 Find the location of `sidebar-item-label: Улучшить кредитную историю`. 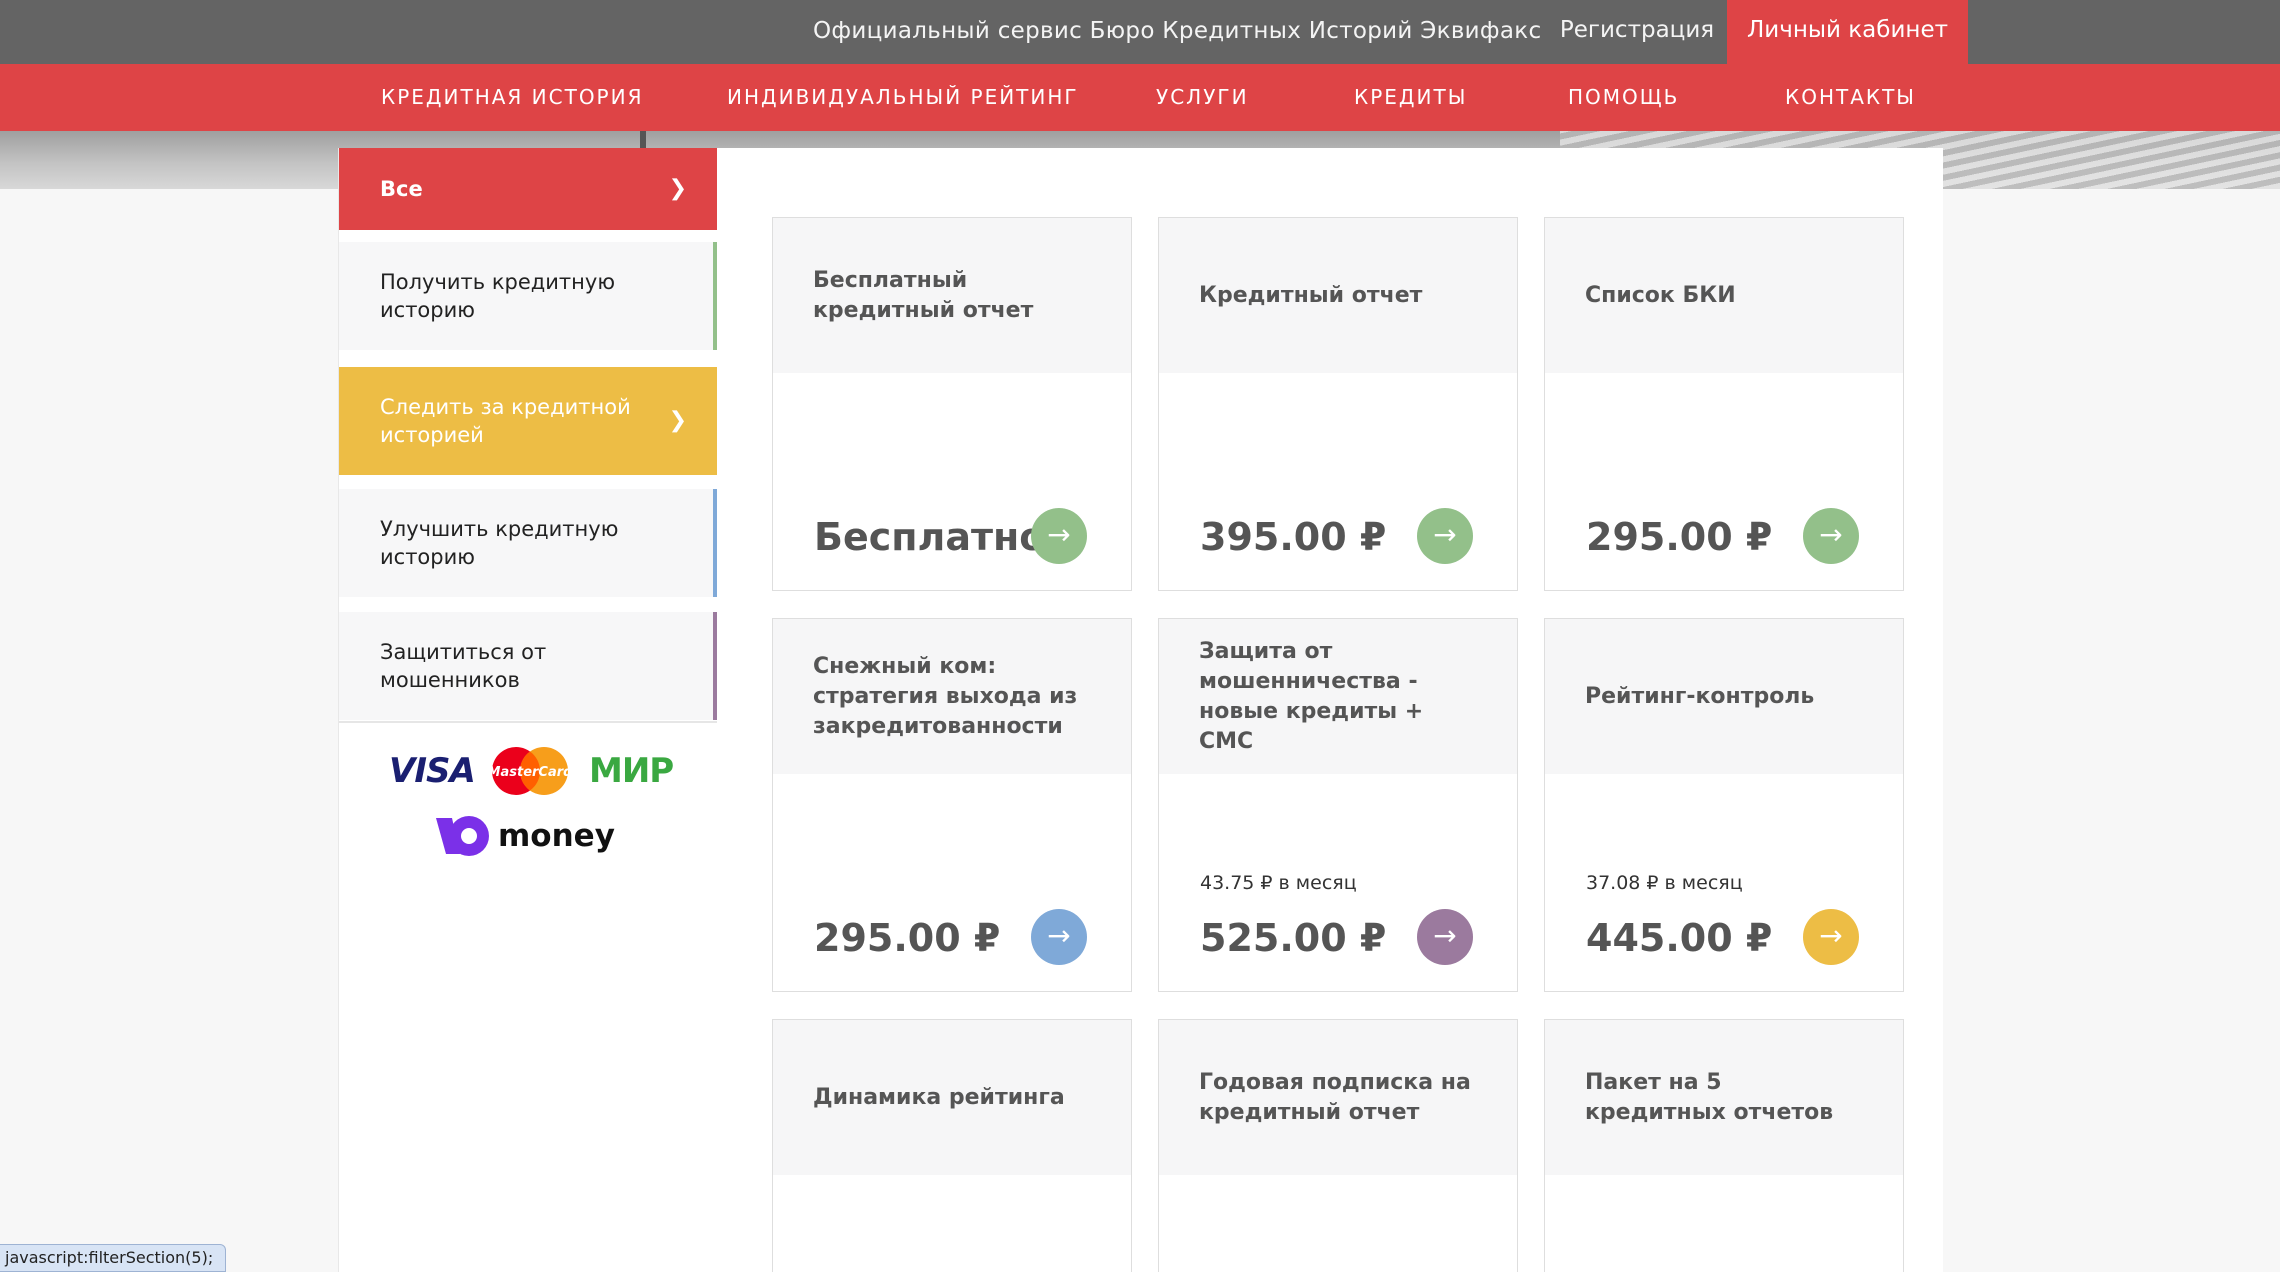

sidebar-item-label: Улучшить кредитную историю is located at coordinates (499, 543).